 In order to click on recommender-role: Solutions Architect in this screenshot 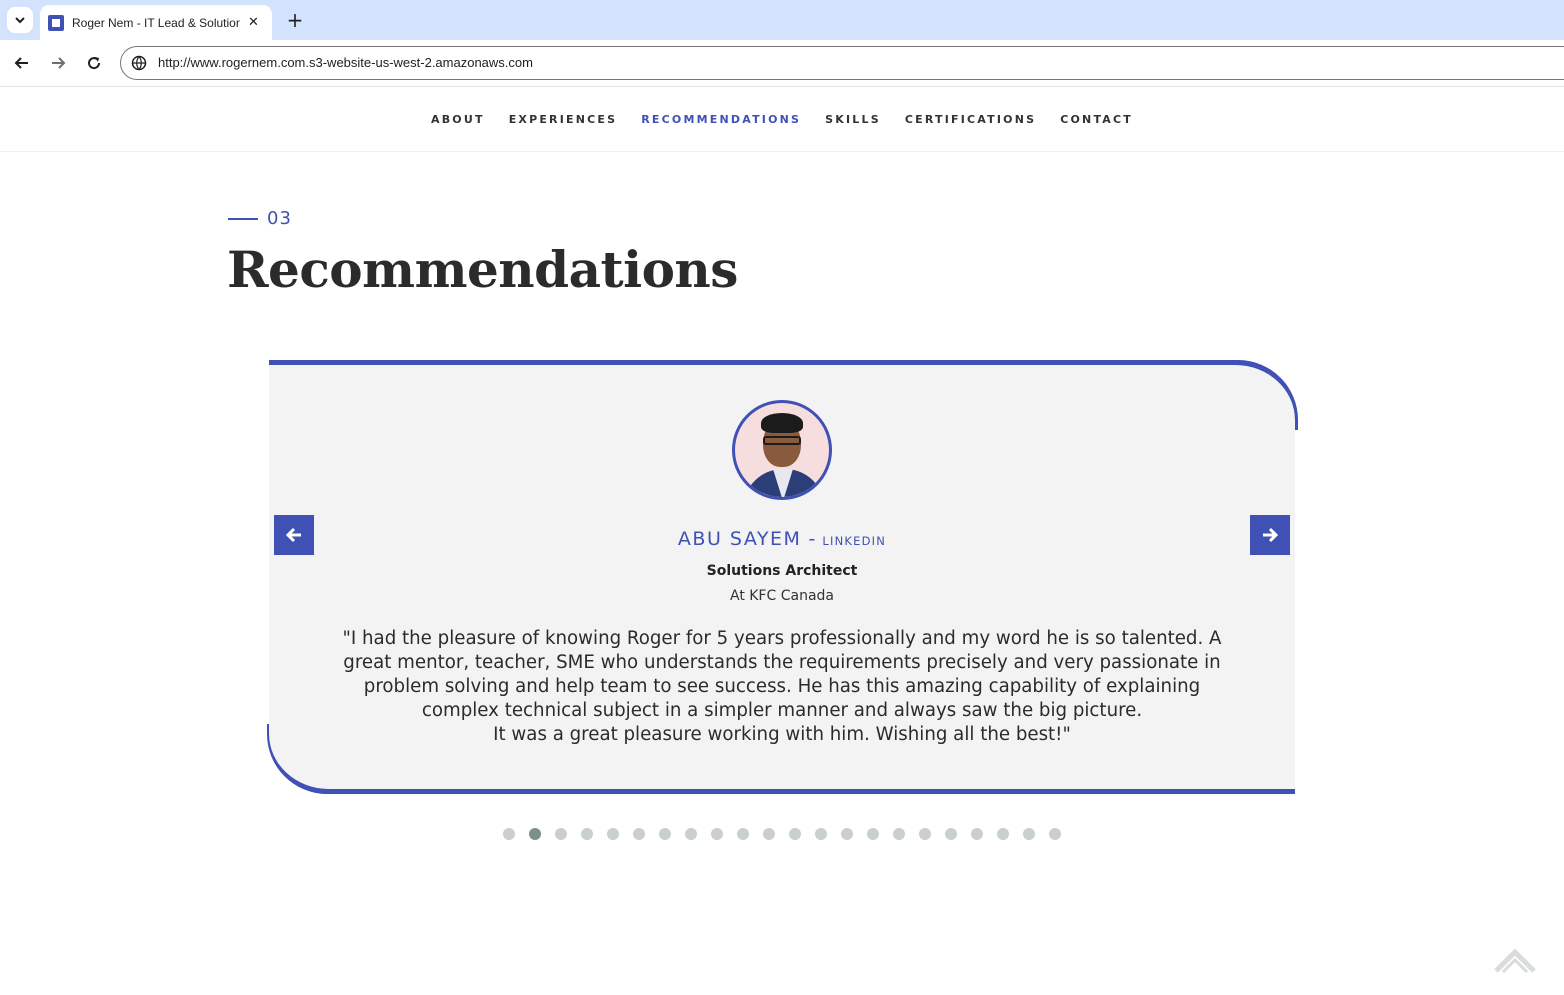, I will do `click(782, 571)`.